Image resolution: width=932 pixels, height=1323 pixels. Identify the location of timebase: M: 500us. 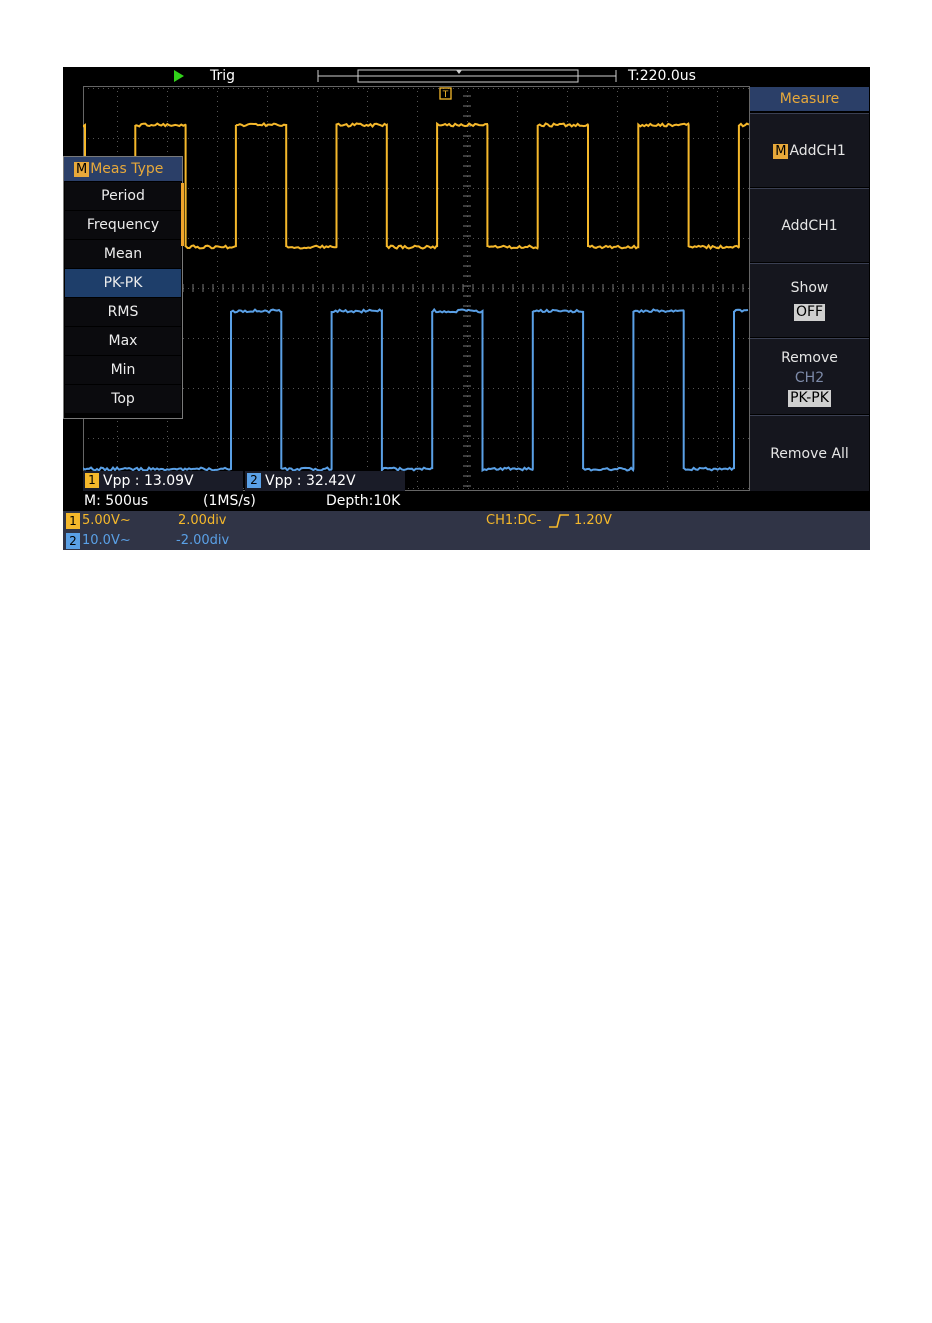
(116, 501).